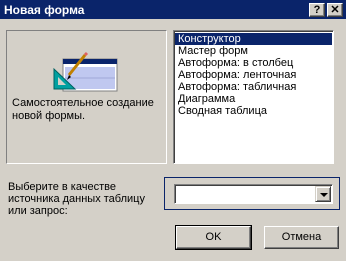  What do you see at coordinates (44, 9) in the screenshot?
I see `window-title: Новая форма` at bounding box center [44, 9].